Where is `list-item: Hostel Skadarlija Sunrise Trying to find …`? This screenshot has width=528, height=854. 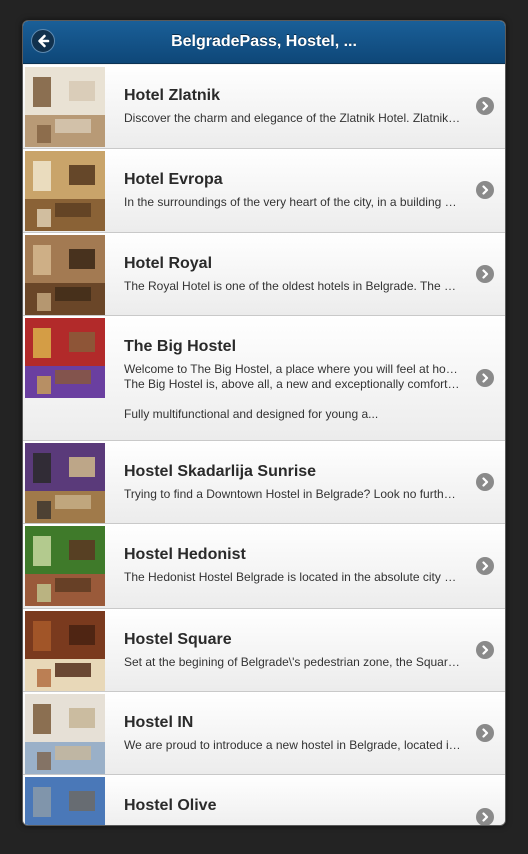
list-item: Hostel Skadarlija Sunrise Trying to find … is located at coordinates (264, 482).